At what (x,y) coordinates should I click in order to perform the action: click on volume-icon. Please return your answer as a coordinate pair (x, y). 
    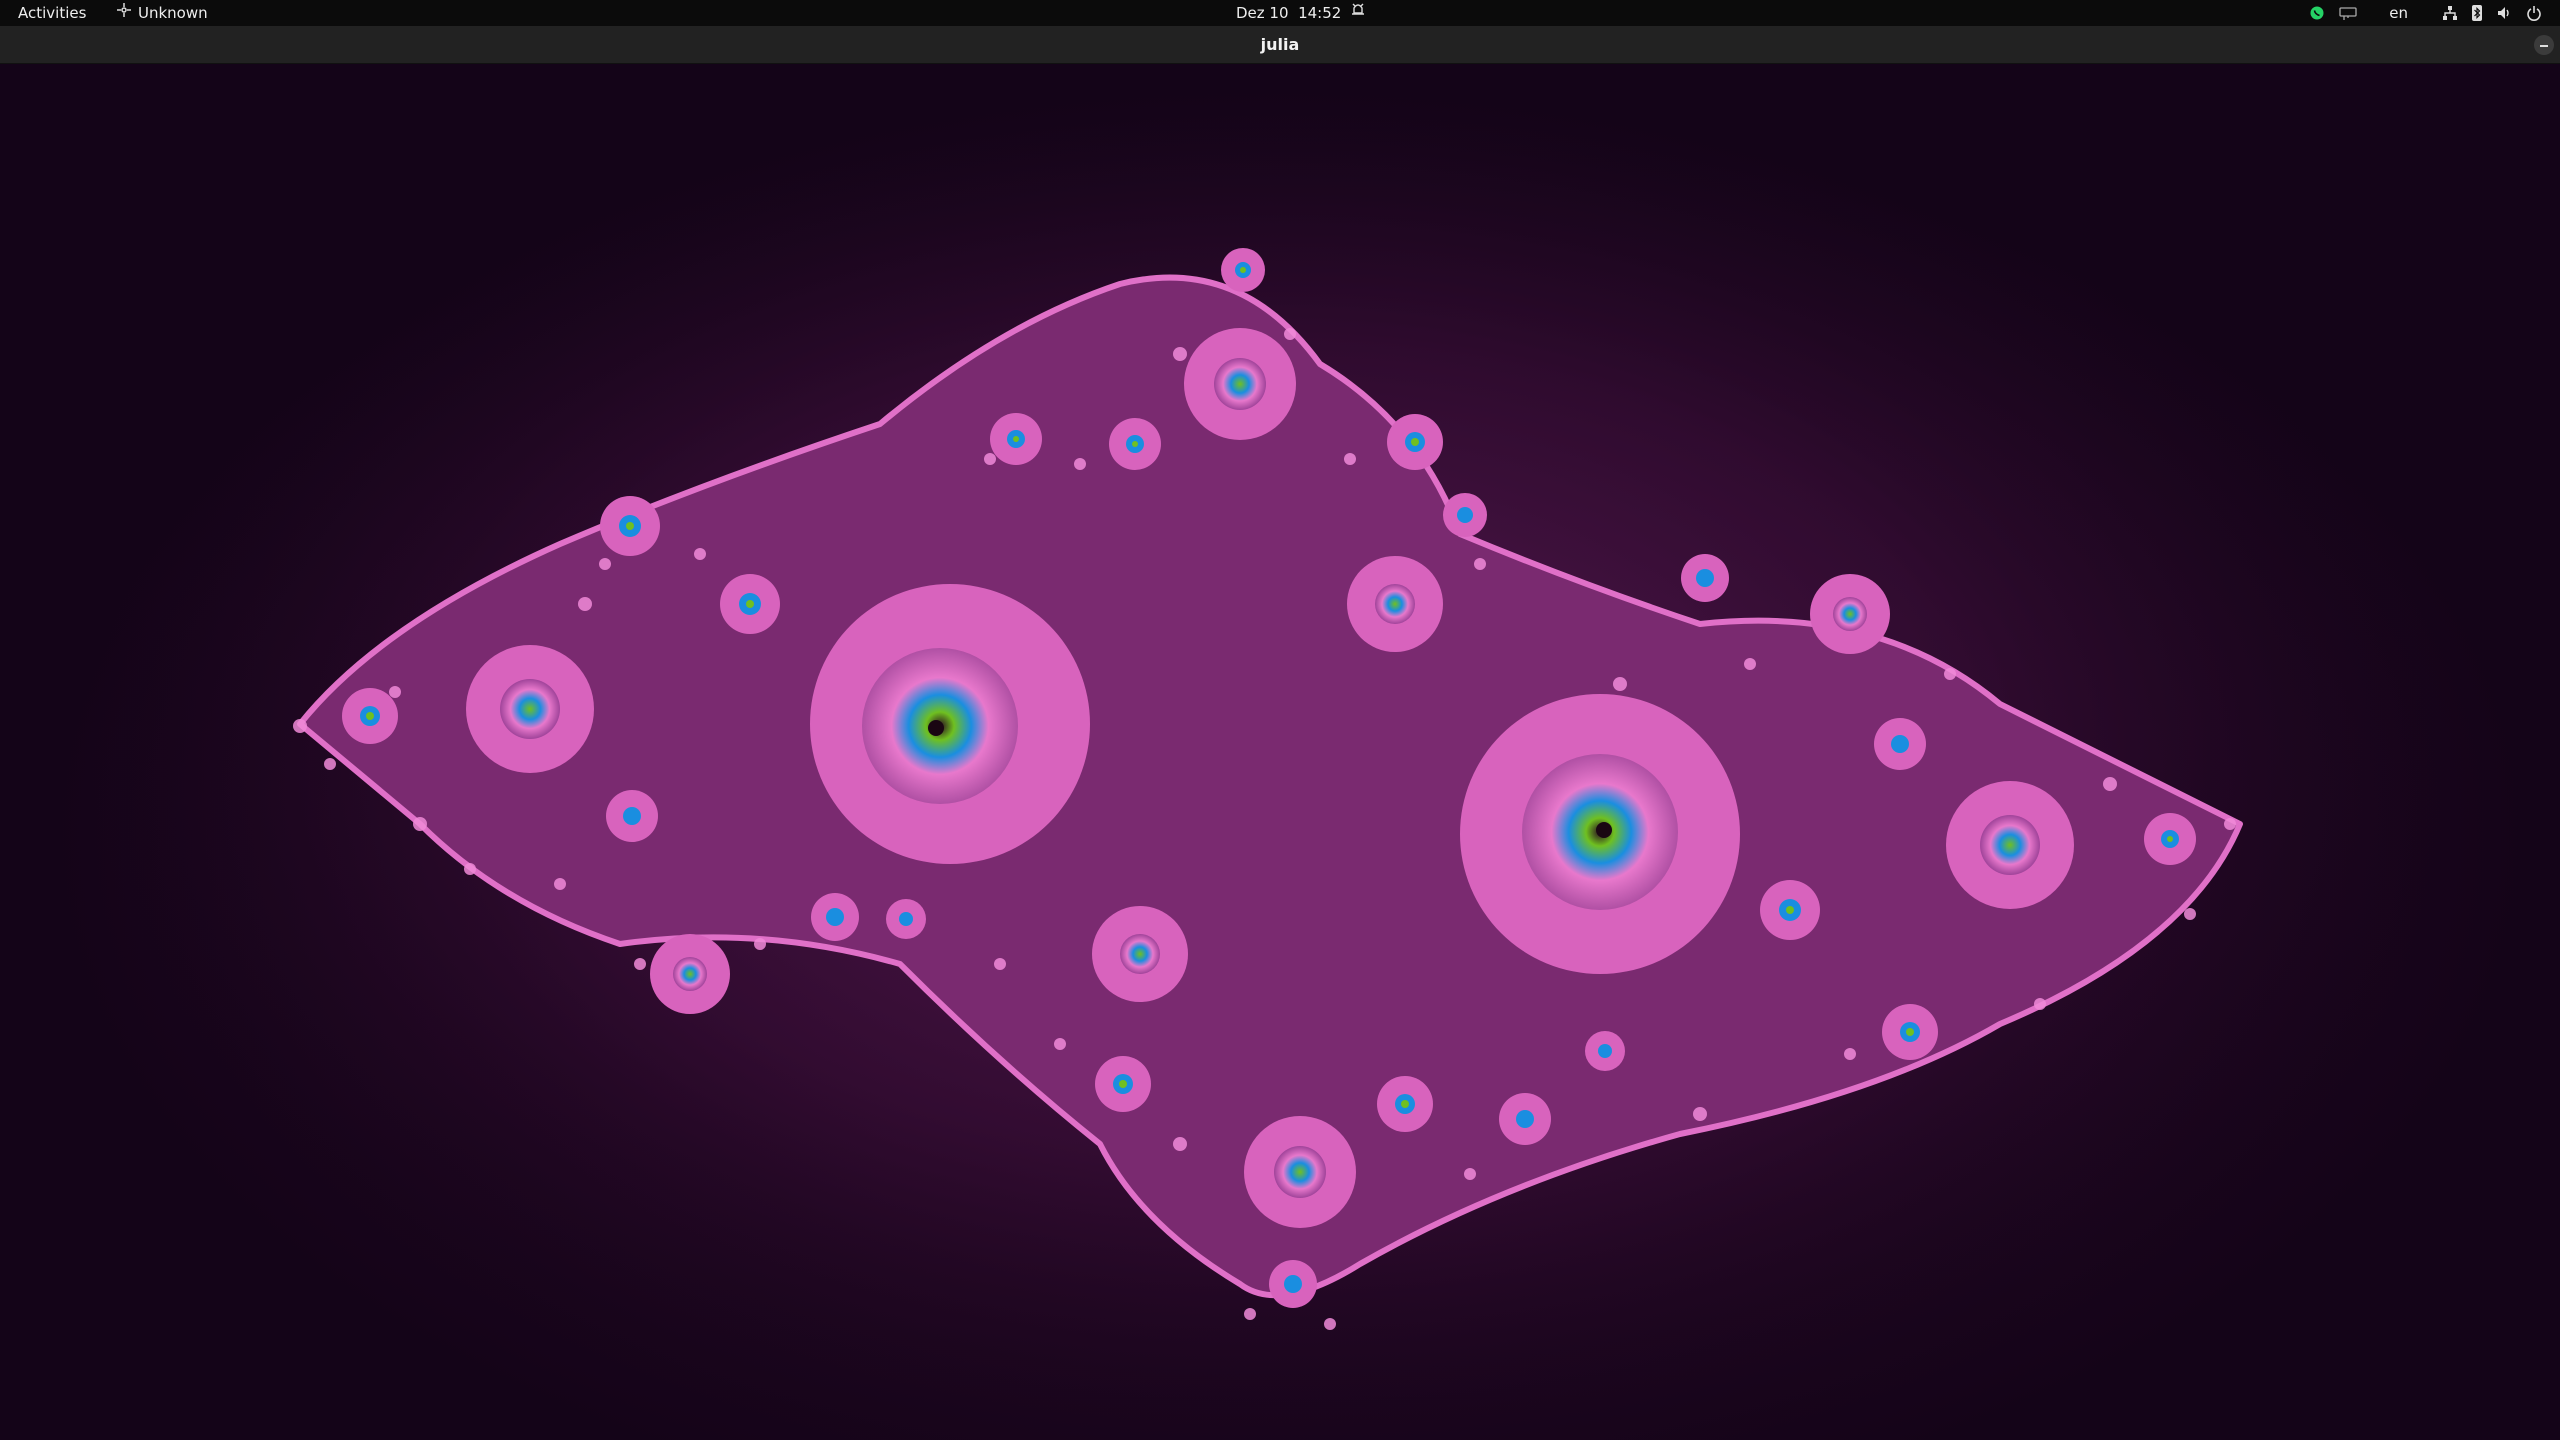
    Looking at the image, I should click on (2504, 13).